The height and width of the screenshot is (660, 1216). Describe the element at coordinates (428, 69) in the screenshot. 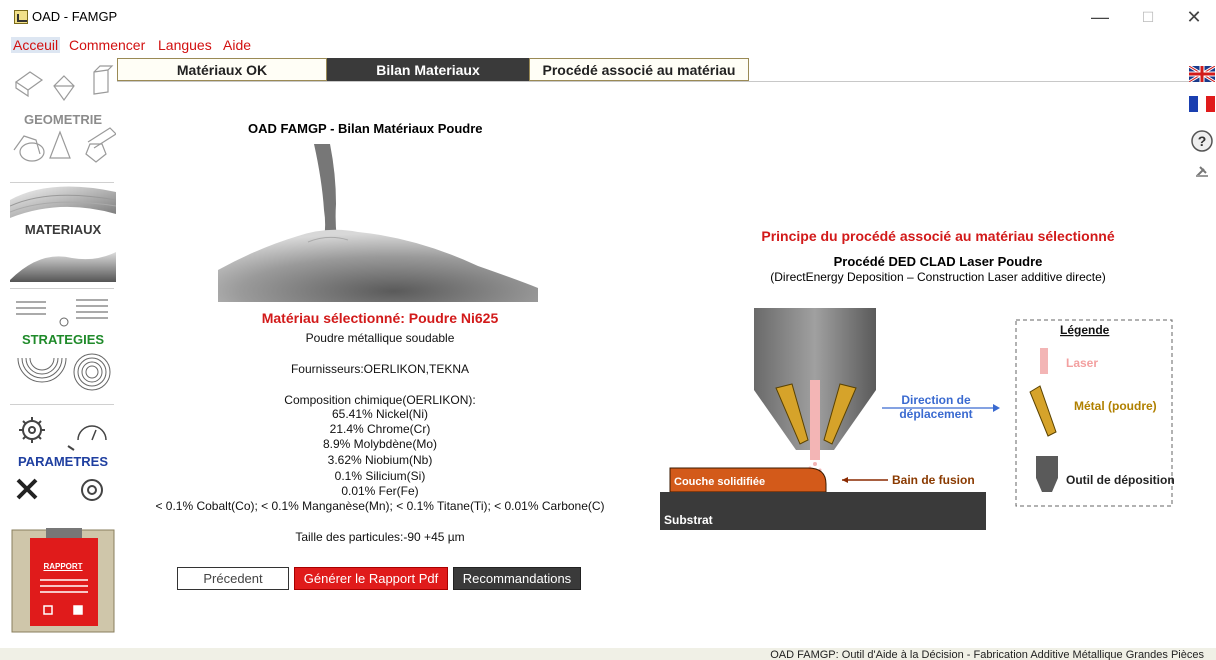

I see `tab-bilan-materiaux: Bilan Materiaux` at that location.